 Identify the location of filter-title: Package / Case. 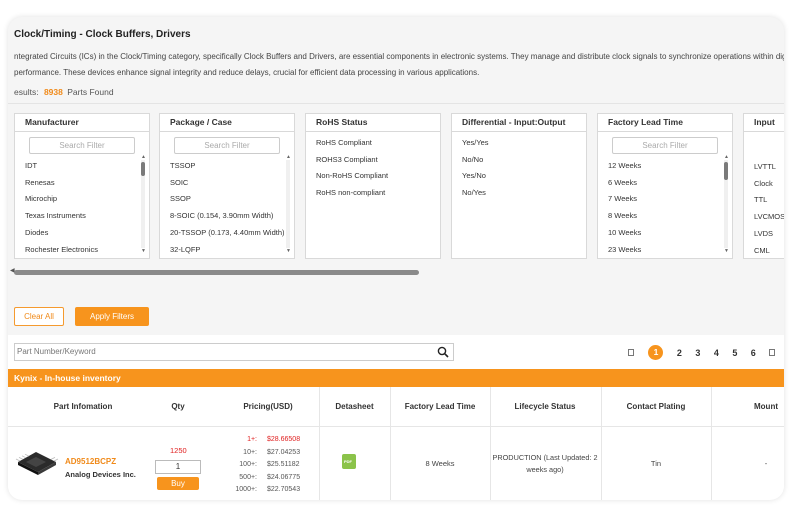
(227, 123).